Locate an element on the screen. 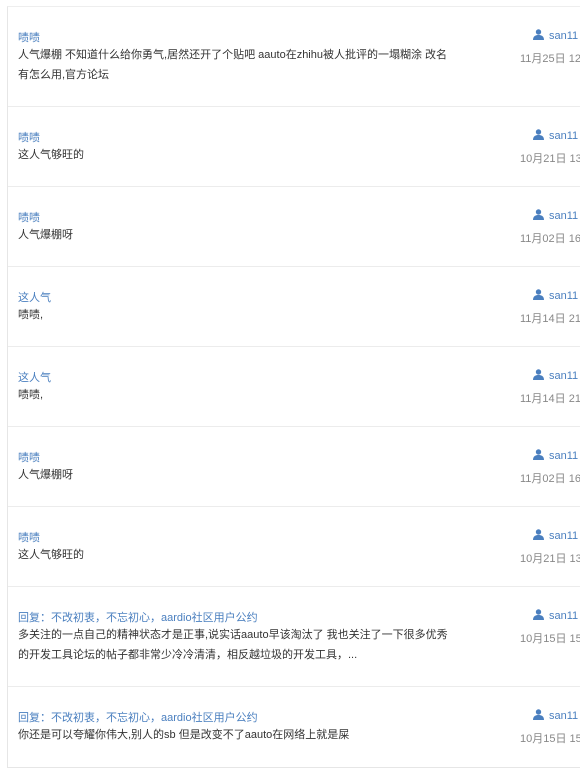 The width and height of the screenshot is (580, 768). post-content: 你还是可以夸耀你伟大,别人的sb 但是改变不了aauto在网络上就是屎 is located at coordinates (184, 735).